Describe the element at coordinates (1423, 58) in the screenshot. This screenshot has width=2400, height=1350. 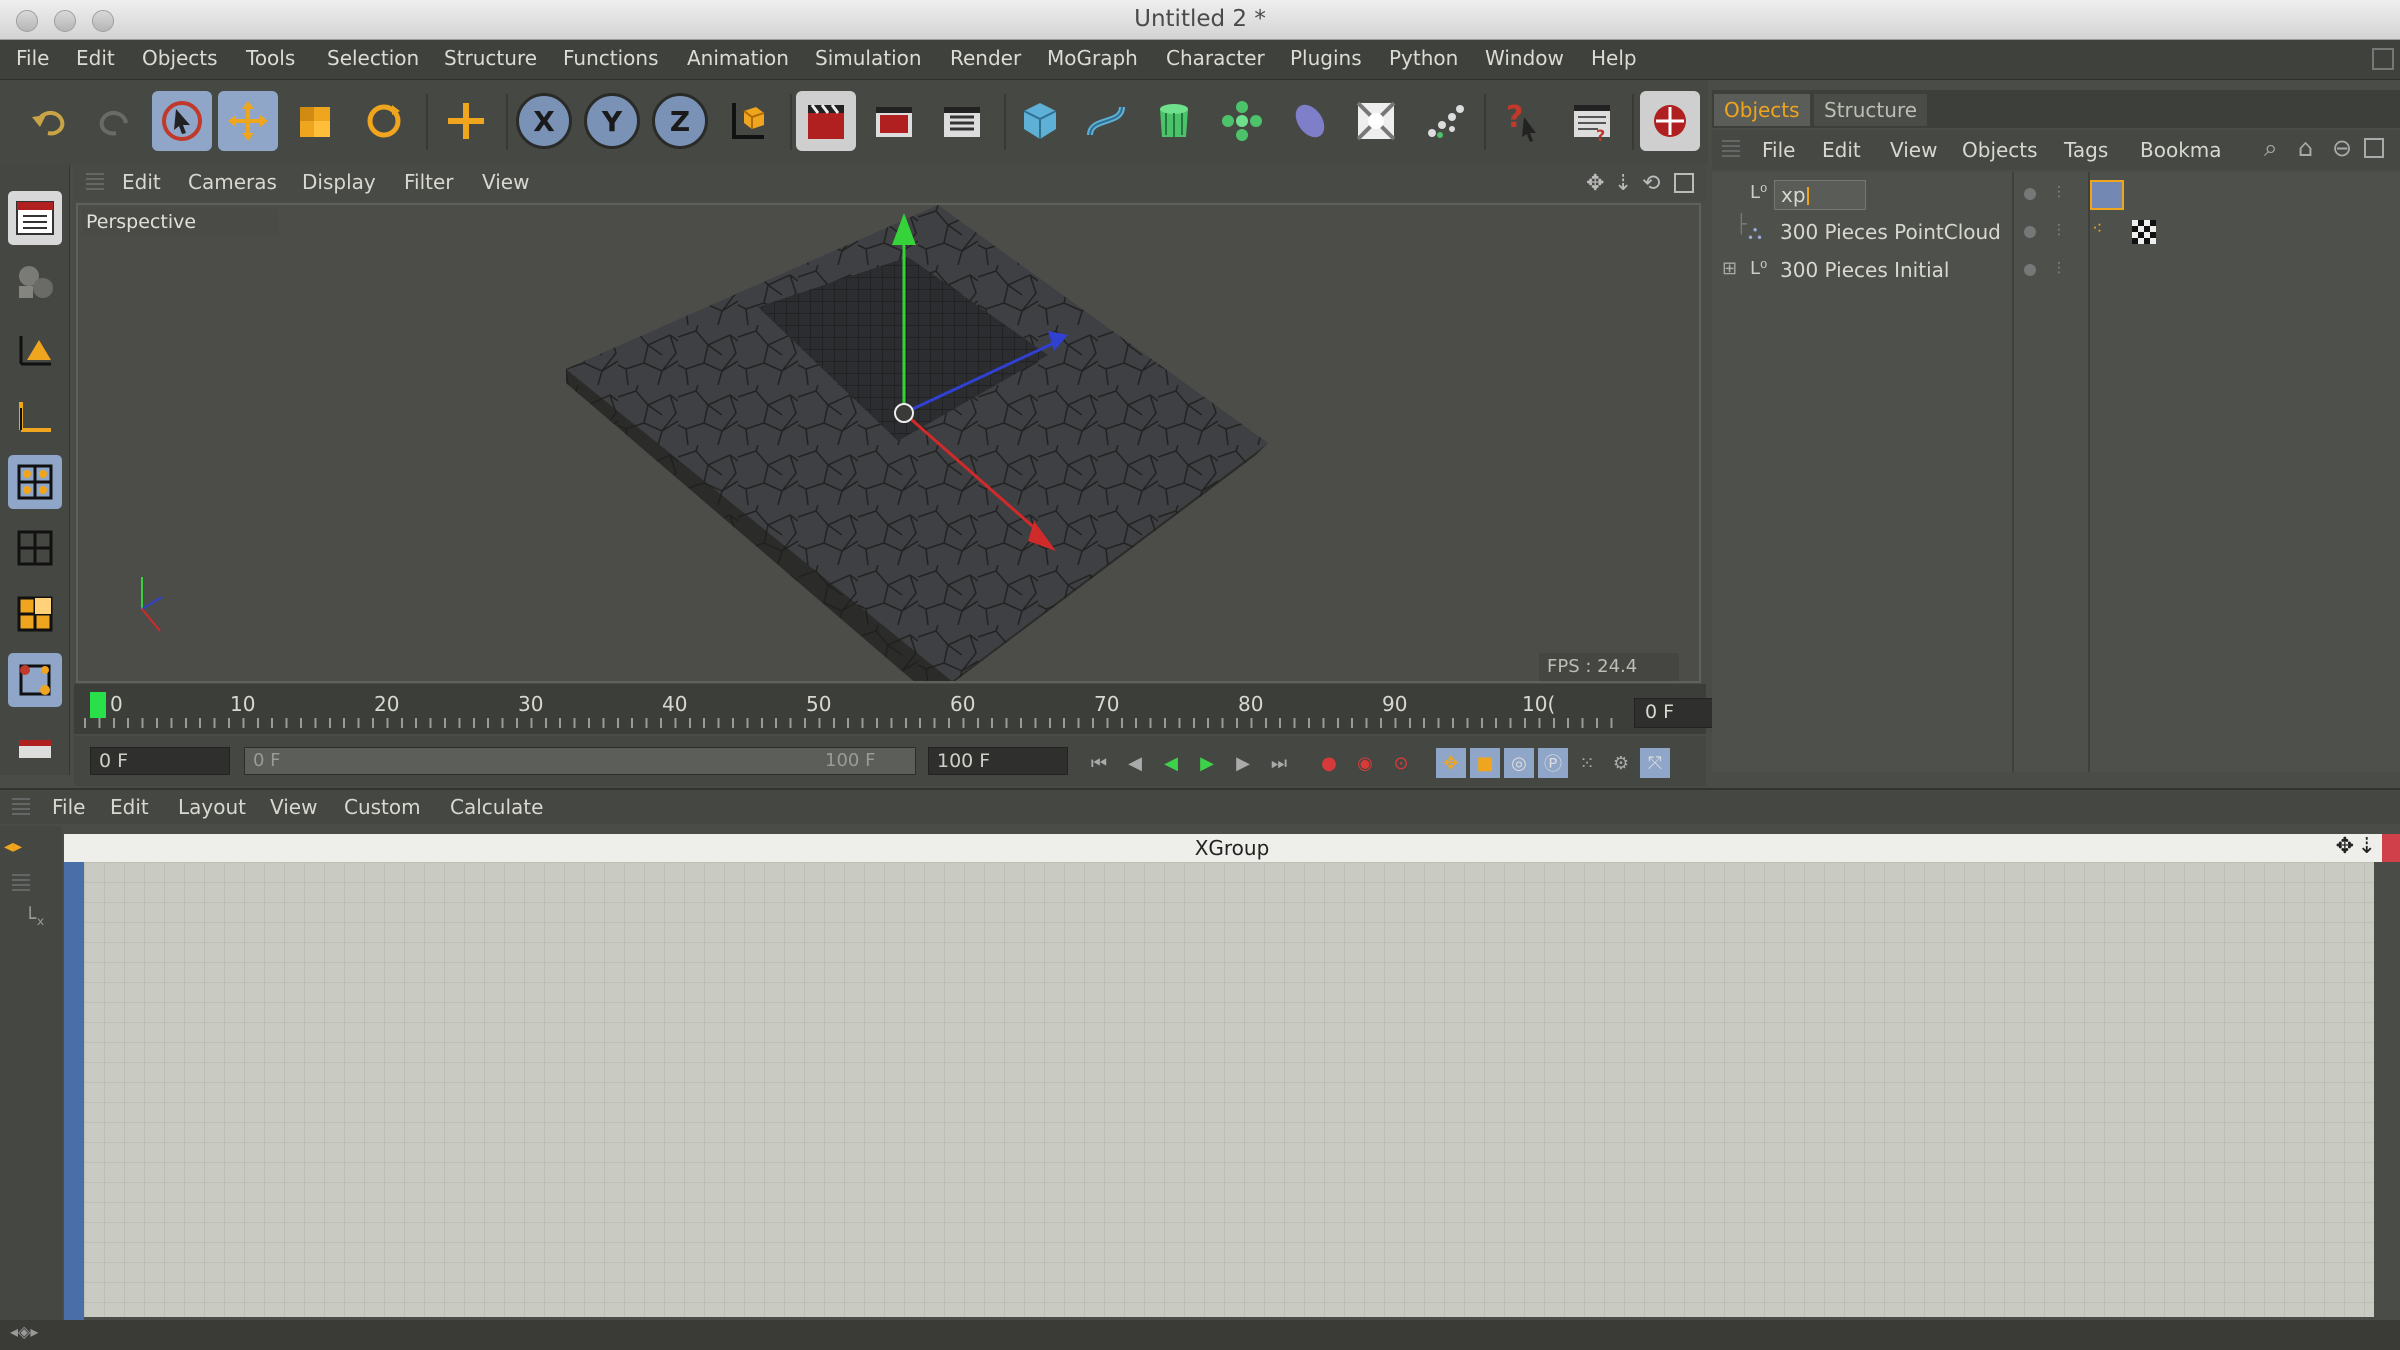
I see `menu-python: Python` at that location.